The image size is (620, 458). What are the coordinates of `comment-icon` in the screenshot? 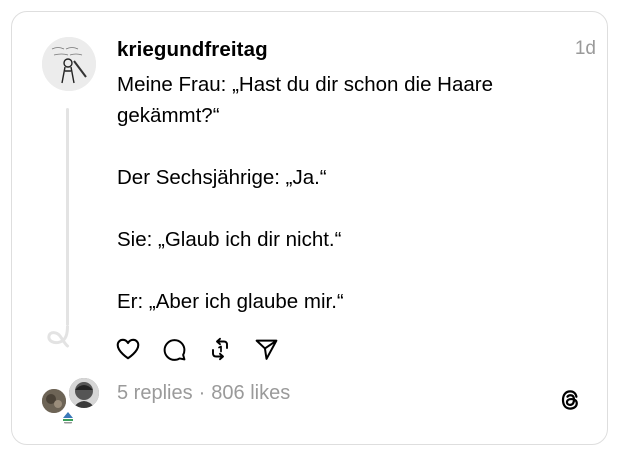 It's located at (174, 349).